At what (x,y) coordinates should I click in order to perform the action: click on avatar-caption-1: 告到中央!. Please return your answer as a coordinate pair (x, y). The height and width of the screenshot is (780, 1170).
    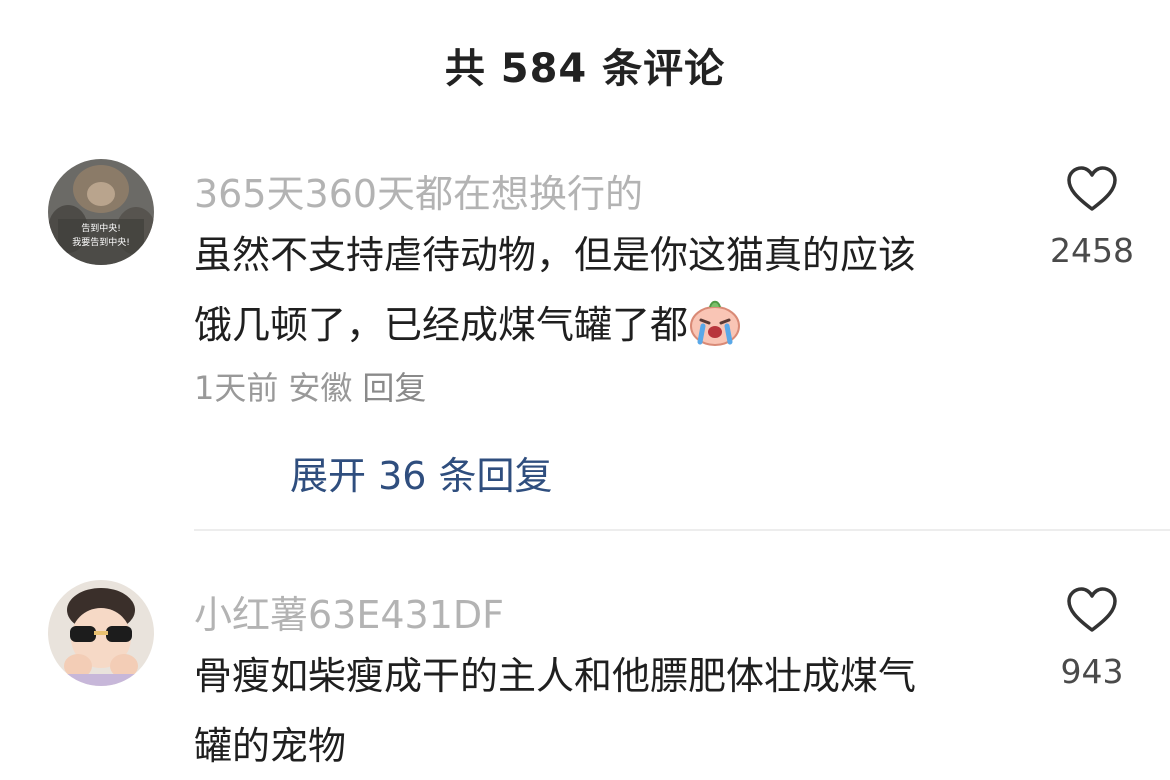
    Looking at the image, I should click on (101, 228).